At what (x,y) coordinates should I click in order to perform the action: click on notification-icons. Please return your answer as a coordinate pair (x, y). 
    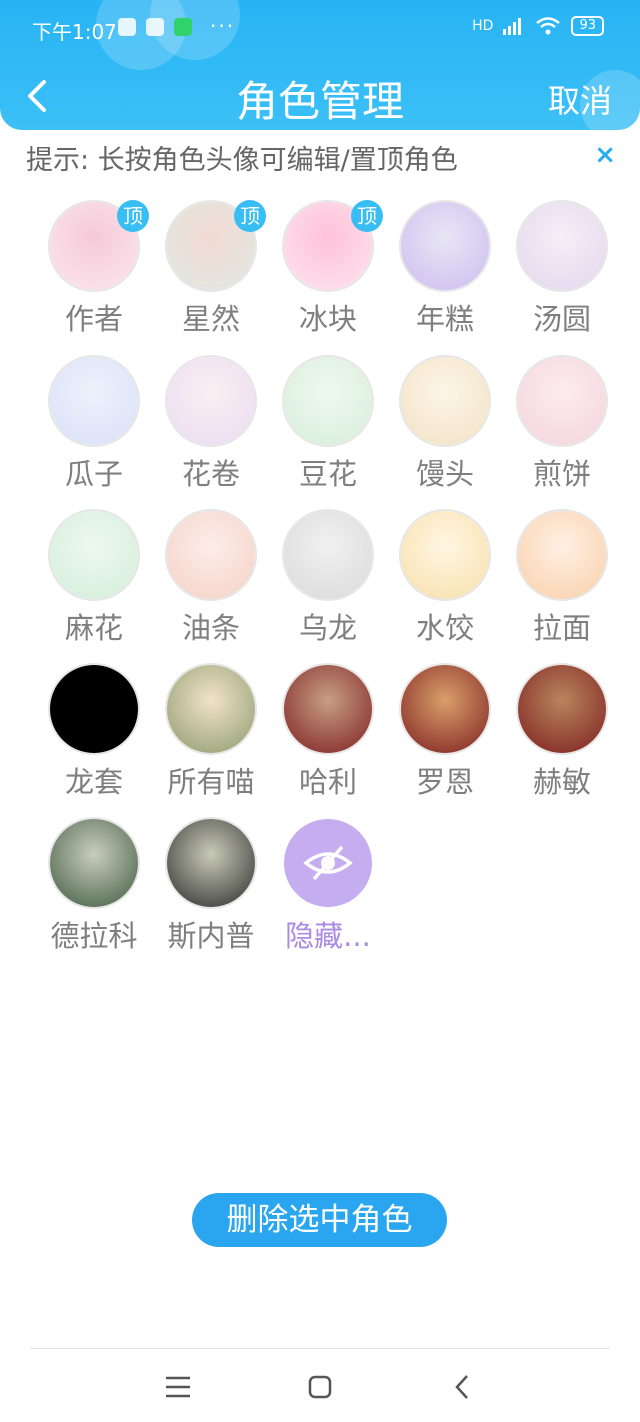
    Looking at the image, I should click on (155, 27).